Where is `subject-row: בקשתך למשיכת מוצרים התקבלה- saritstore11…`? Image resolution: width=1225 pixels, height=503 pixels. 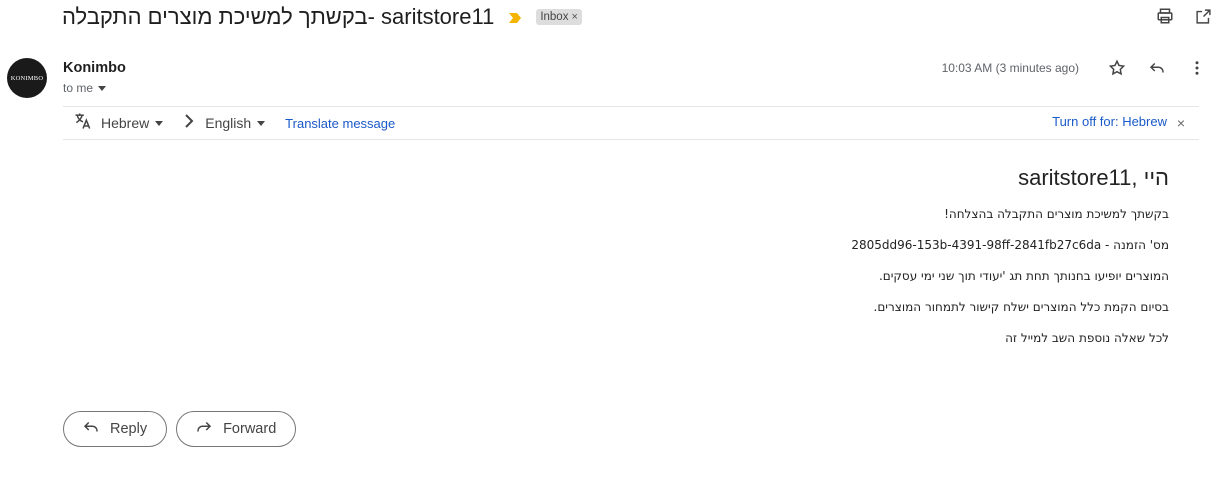
subject-row: בקשתך למשיכת מוצרים התקבלה- saritstore11… is located at coordinates (322, 17).